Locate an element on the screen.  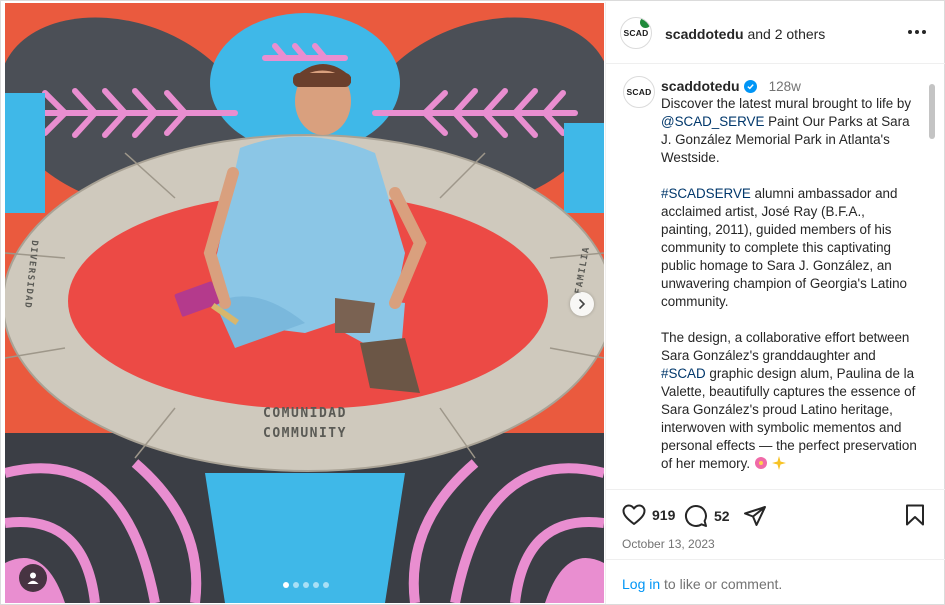
post-header: SCAD scaddotedu and 2 others is located at coordinates (775, 33).